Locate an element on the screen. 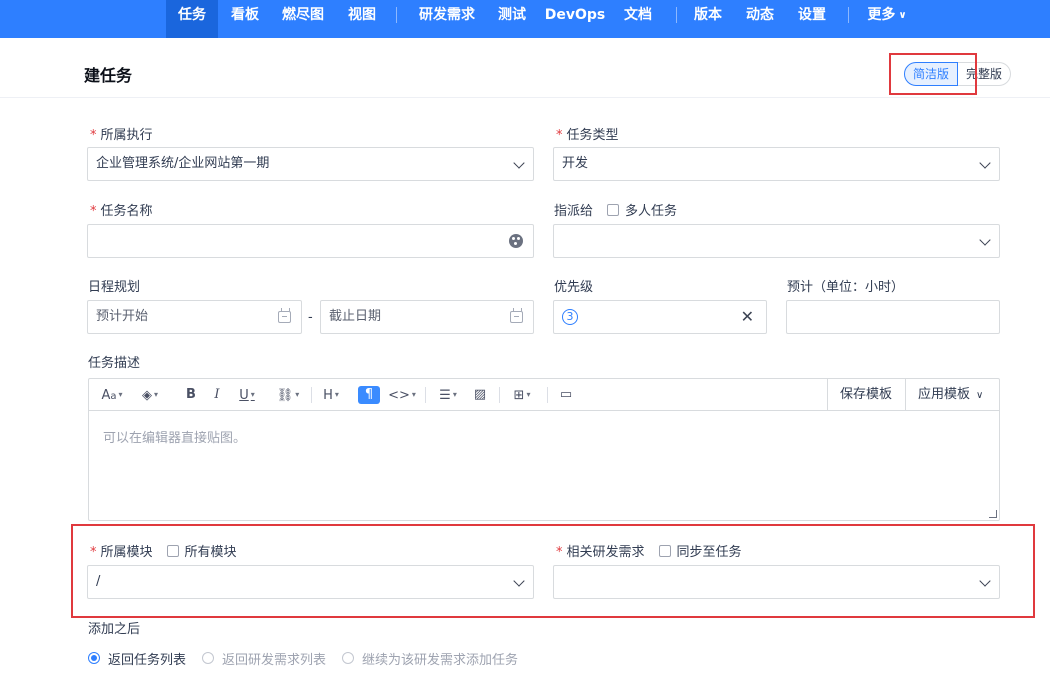 The width and height of the screenshot is (1050, 688). description-label: 任务描述 is located at coordinates (114, 363).